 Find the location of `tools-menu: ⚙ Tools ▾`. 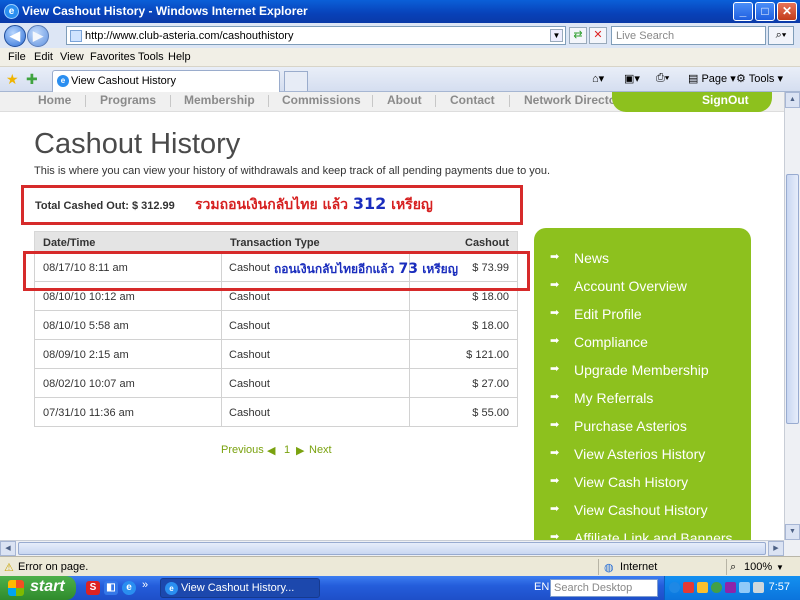

tools-menu: ⚙ Tools ▾ is located at coordinates (759, 78).